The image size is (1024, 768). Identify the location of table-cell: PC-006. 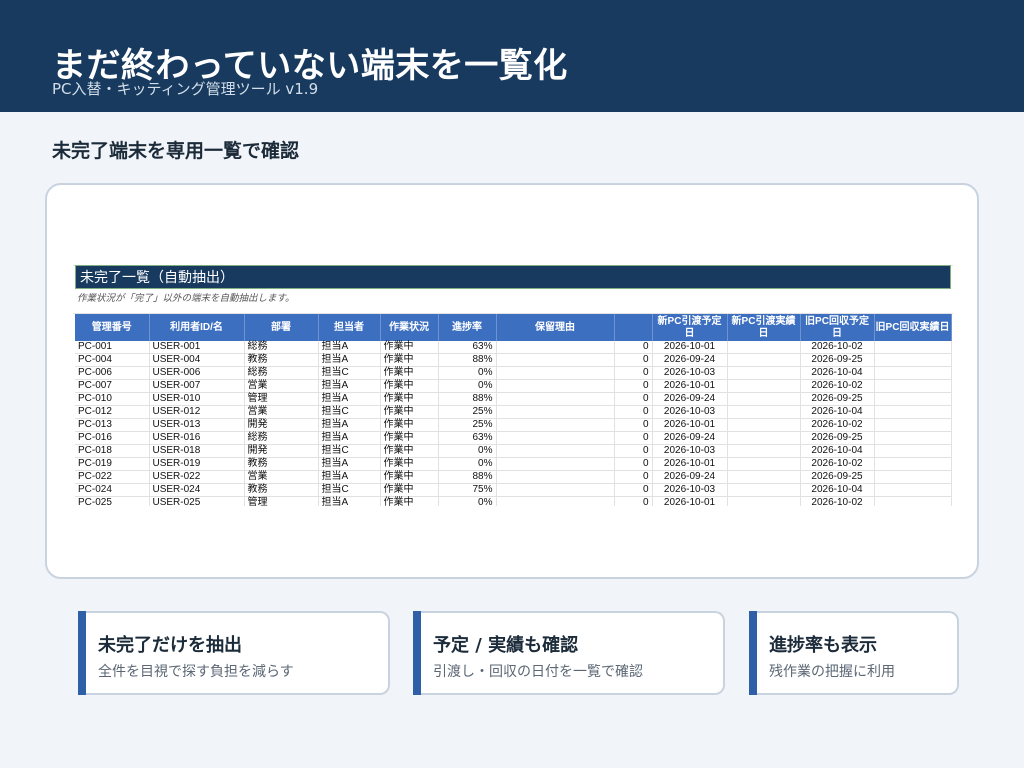
(112, 373).